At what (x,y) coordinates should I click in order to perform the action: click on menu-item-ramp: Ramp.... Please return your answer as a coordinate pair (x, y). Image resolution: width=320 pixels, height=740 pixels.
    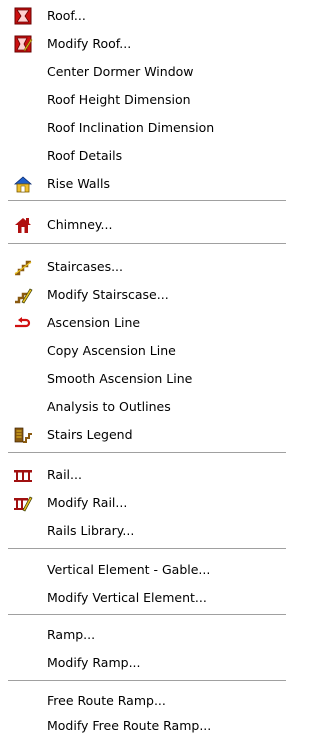
    Looking at the image, I should click on (143, 635).